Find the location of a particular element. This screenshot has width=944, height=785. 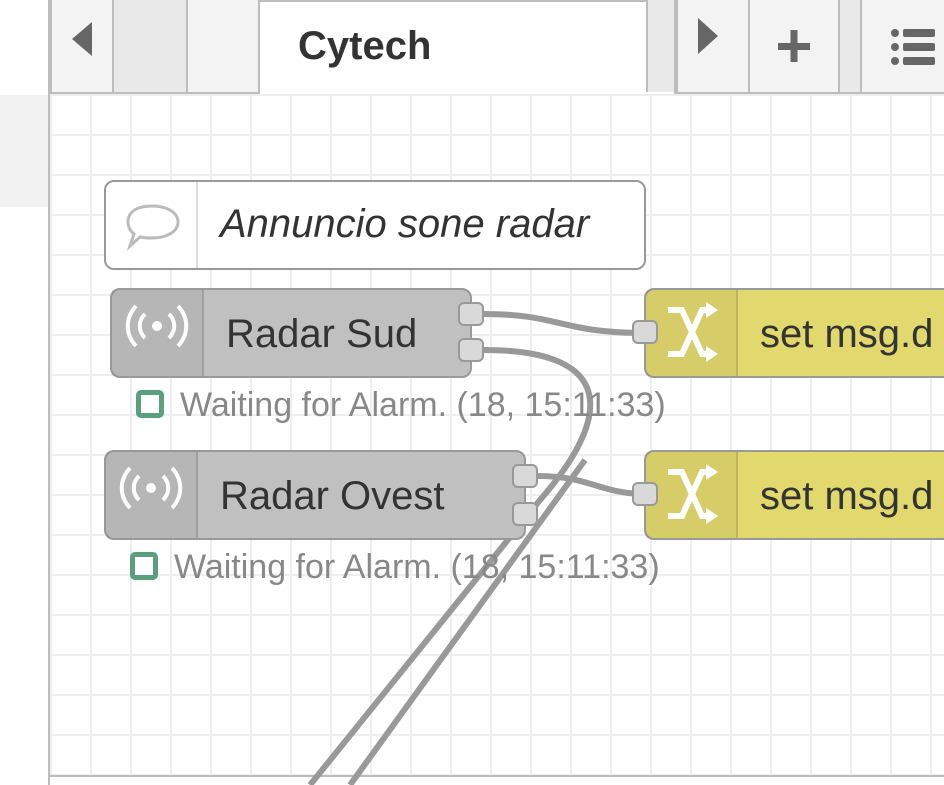

comment-node: Annuncio sone radar is located at coordinates (375, 225).